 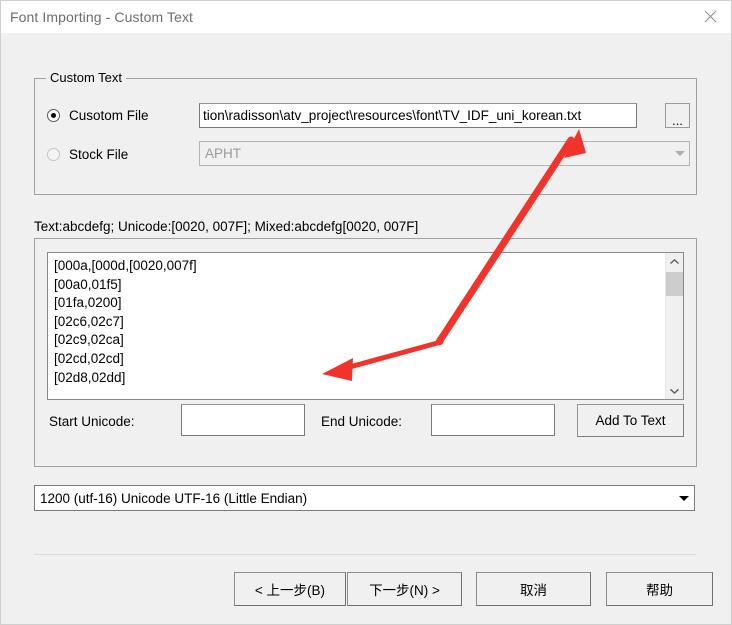 I want to click on footer-divider, so click(x=365, y=554).